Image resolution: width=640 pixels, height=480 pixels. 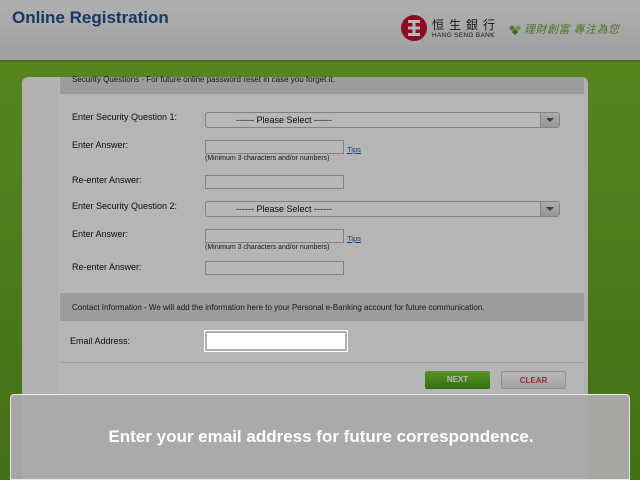 What do you see at coordinates (494, 341) in the screenshot?
I see `dim-overlay-right` at bounding box center [494, 341].